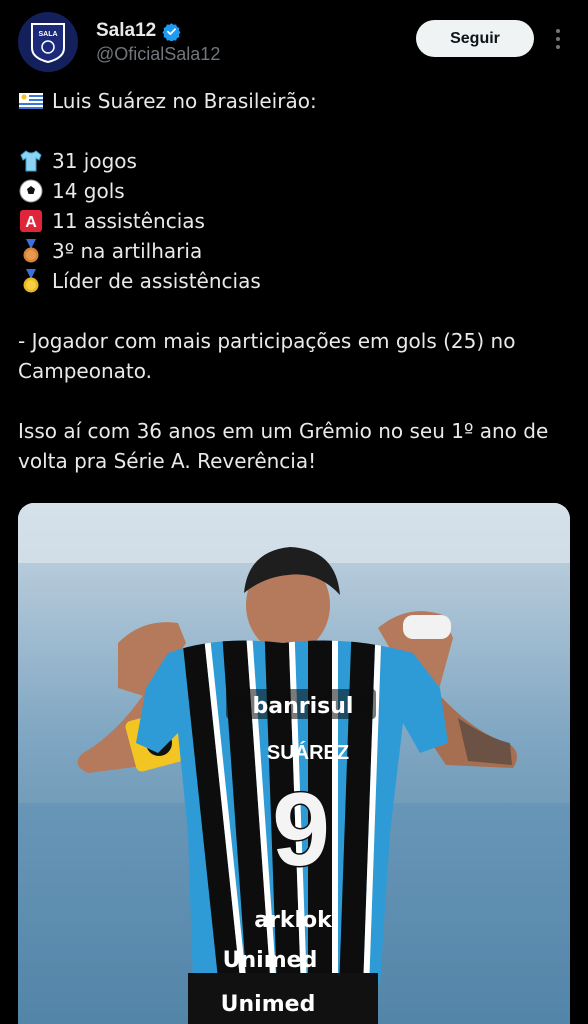 The height and width of the screenshot is (1024, 588). I want to click on shorts-sponsor: Unimed, so click(268, 1004).